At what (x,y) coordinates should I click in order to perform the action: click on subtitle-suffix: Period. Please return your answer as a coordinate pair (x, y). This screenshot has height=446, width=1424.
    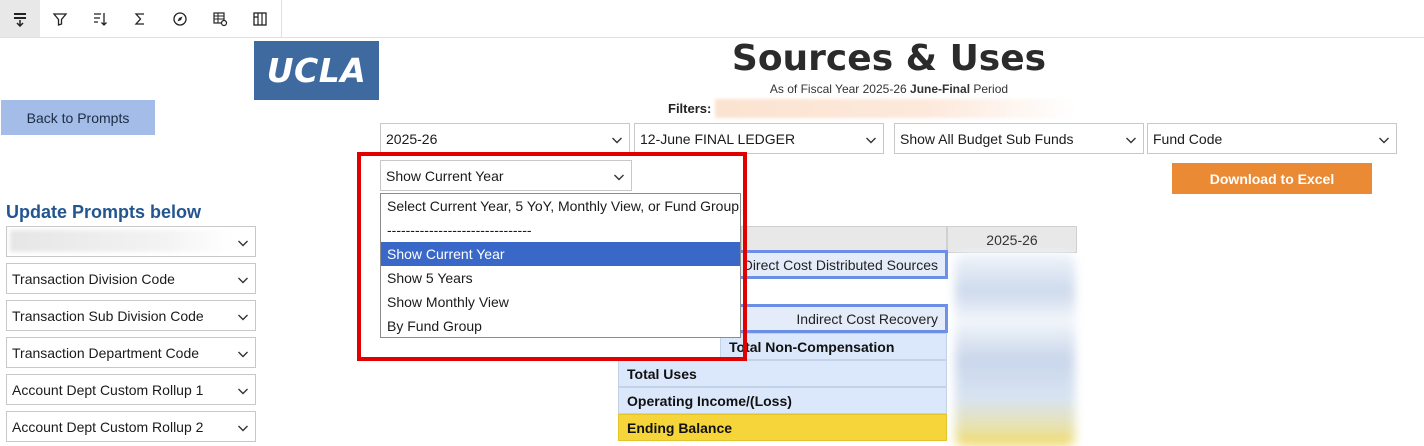
    Looking at the image, I should click on (989, 89).